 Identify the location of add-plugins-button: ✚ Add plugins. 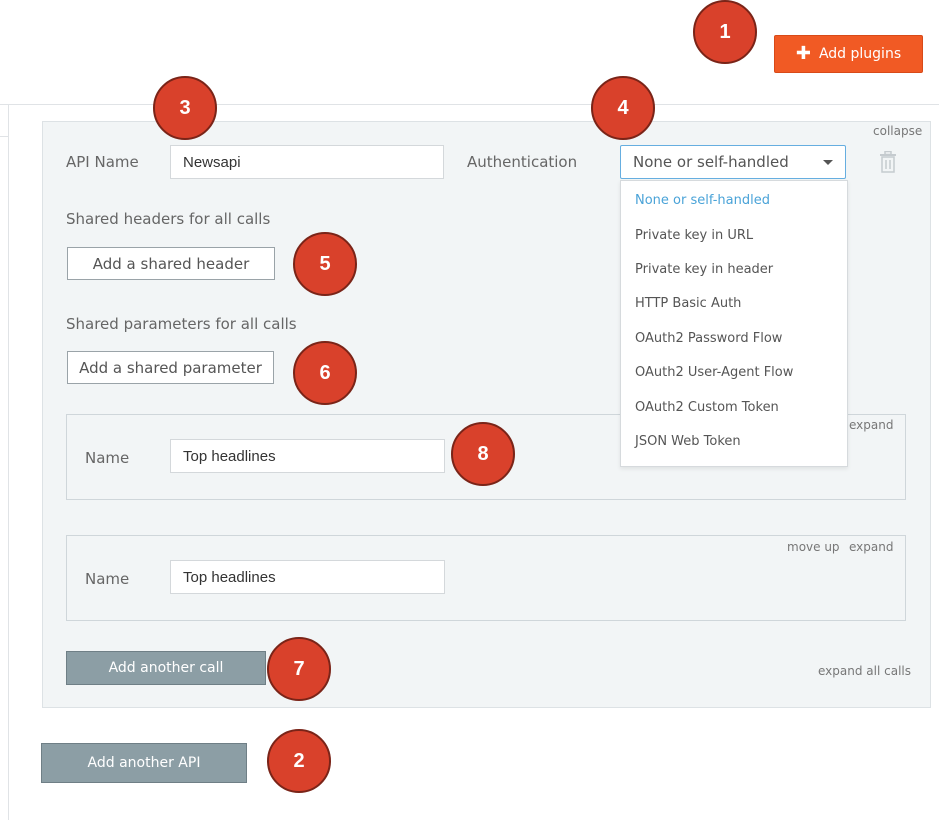
(848, 54).